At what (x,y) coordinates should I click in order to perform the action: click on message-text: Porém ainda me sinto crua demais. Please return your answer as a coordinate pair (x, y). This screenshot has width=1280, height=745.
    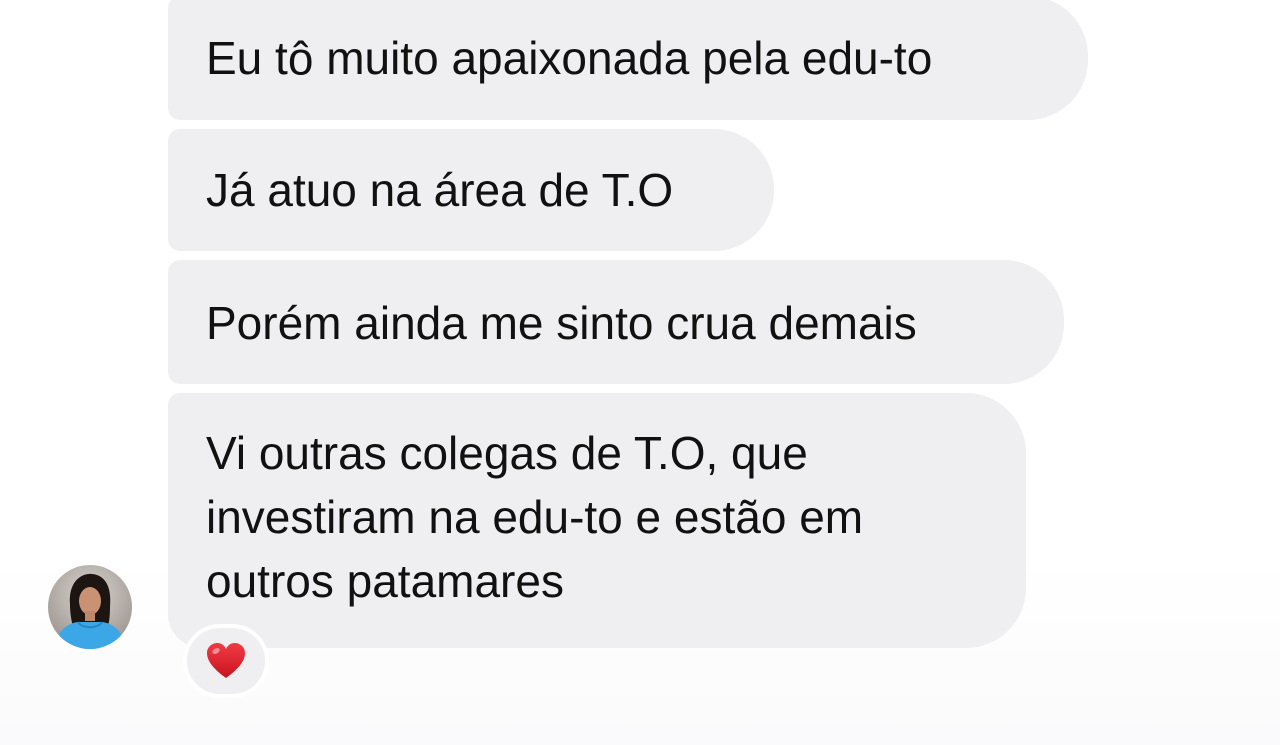
    Looking at the image, I should click on (561, 323).